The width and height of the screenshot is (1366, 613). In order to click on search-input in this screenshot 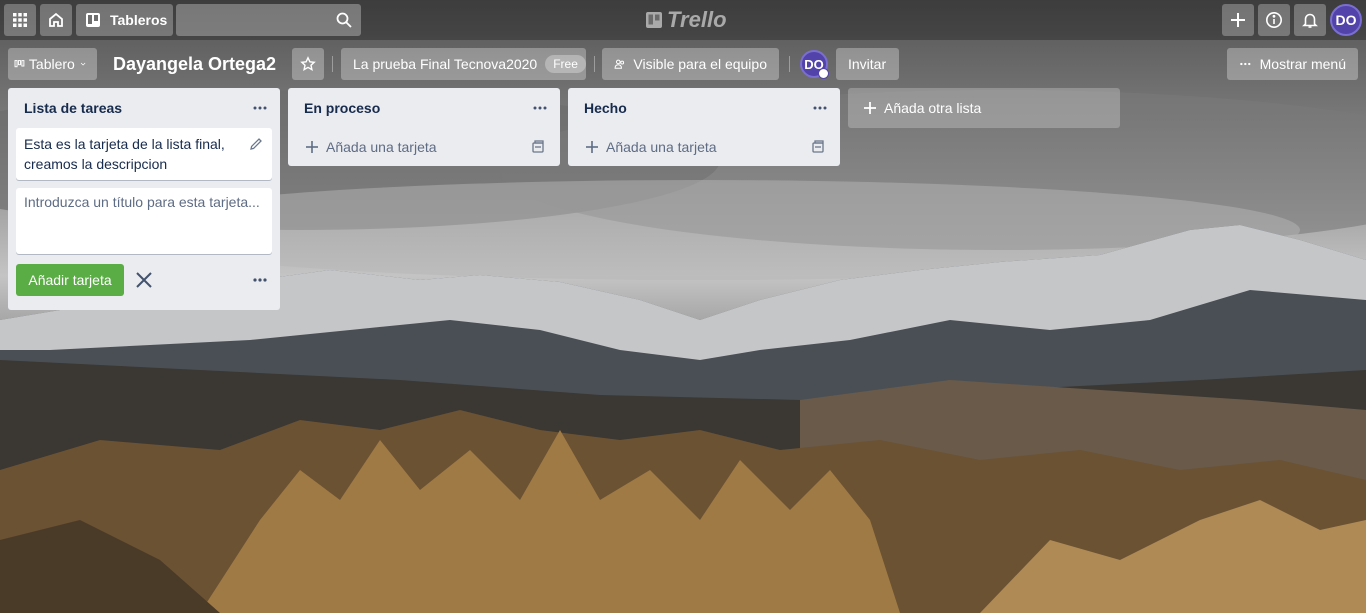, I will do `click(268, 20)`.